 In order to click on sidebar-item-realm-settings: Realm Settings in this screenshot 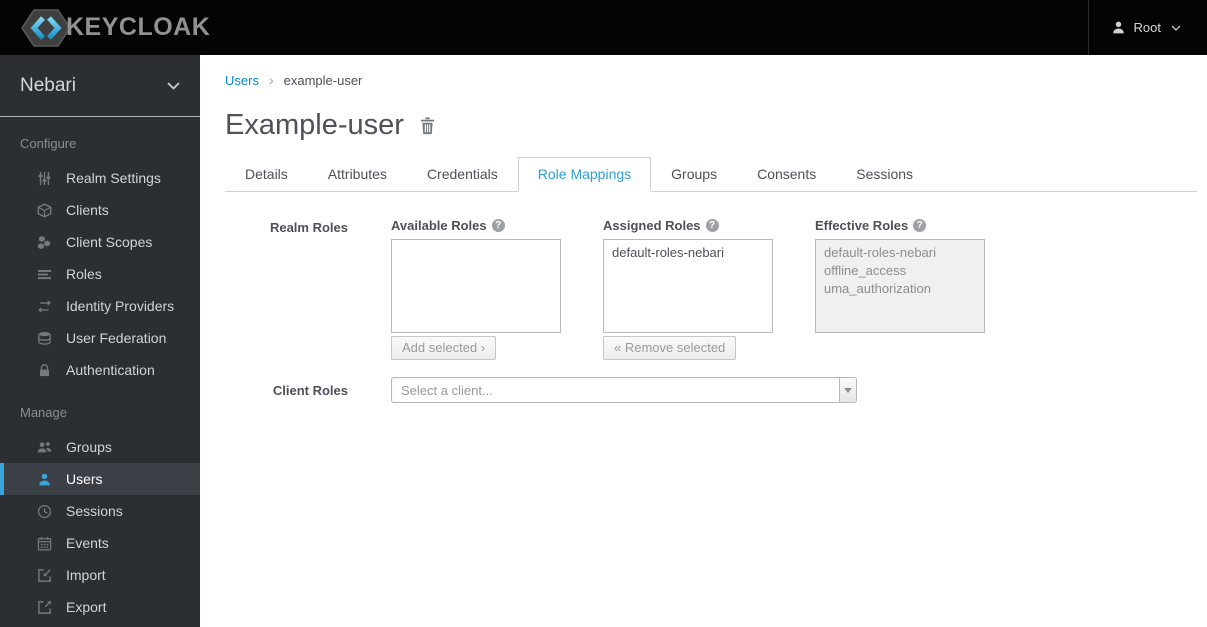, I will do `click(100, 178)`.